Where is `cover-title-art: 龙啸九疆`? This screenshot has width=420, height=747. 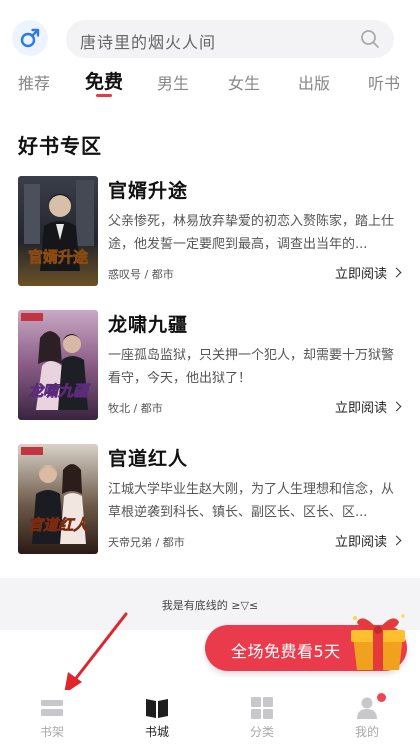 cover-title-art: 龙啸九疆 is located at coordinates (59, 391).